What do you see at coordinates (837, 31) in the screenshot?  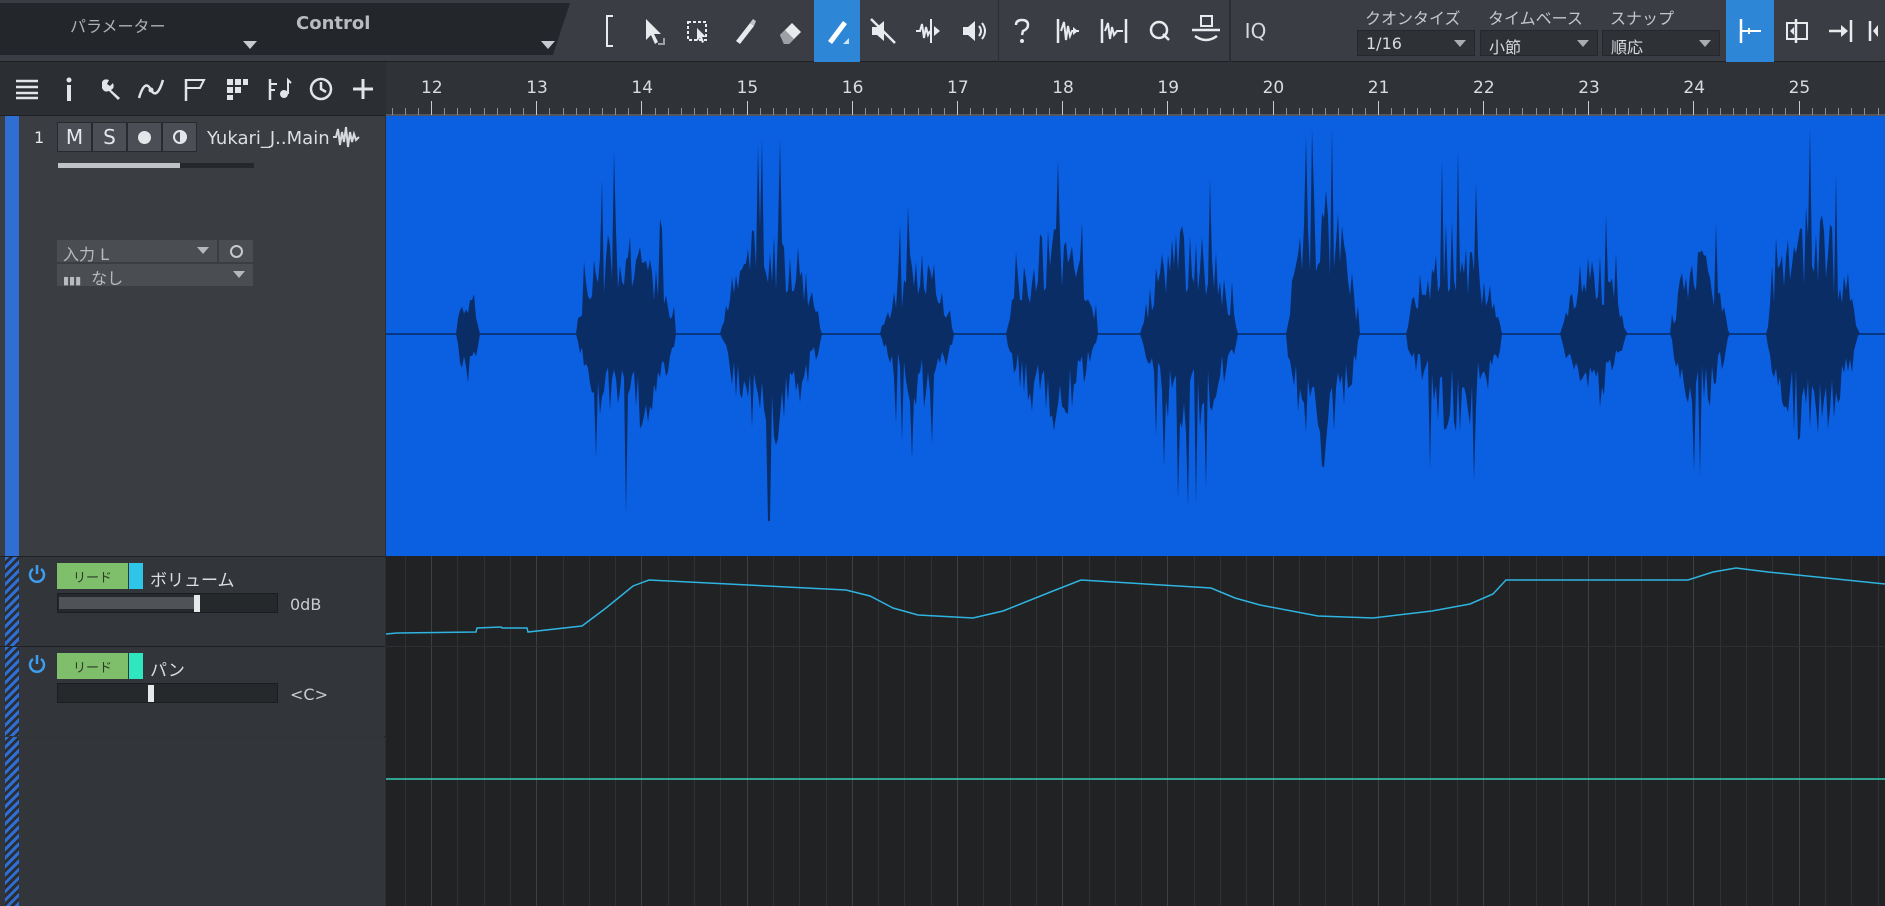 I see `paint-tool-icon` at bounding box center [837, 31].